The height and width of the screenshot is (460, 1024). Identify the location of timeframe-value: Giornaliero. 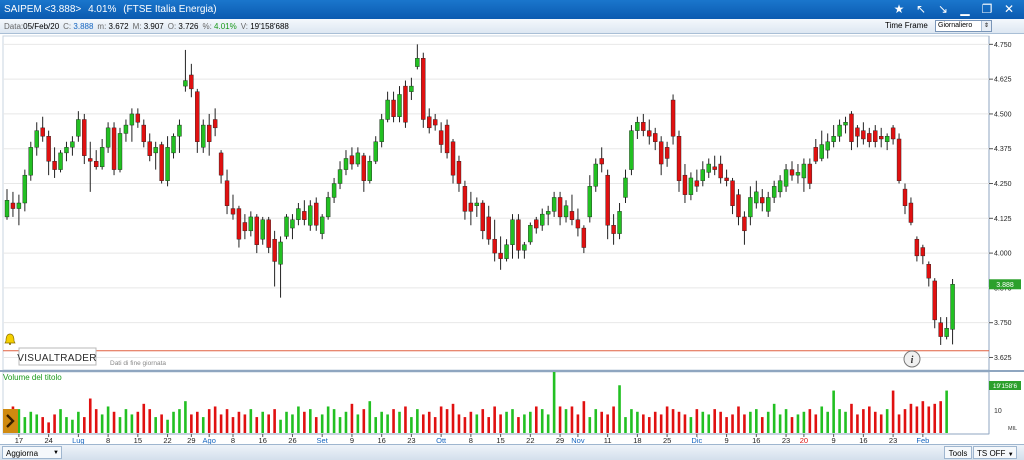
(955, 25).